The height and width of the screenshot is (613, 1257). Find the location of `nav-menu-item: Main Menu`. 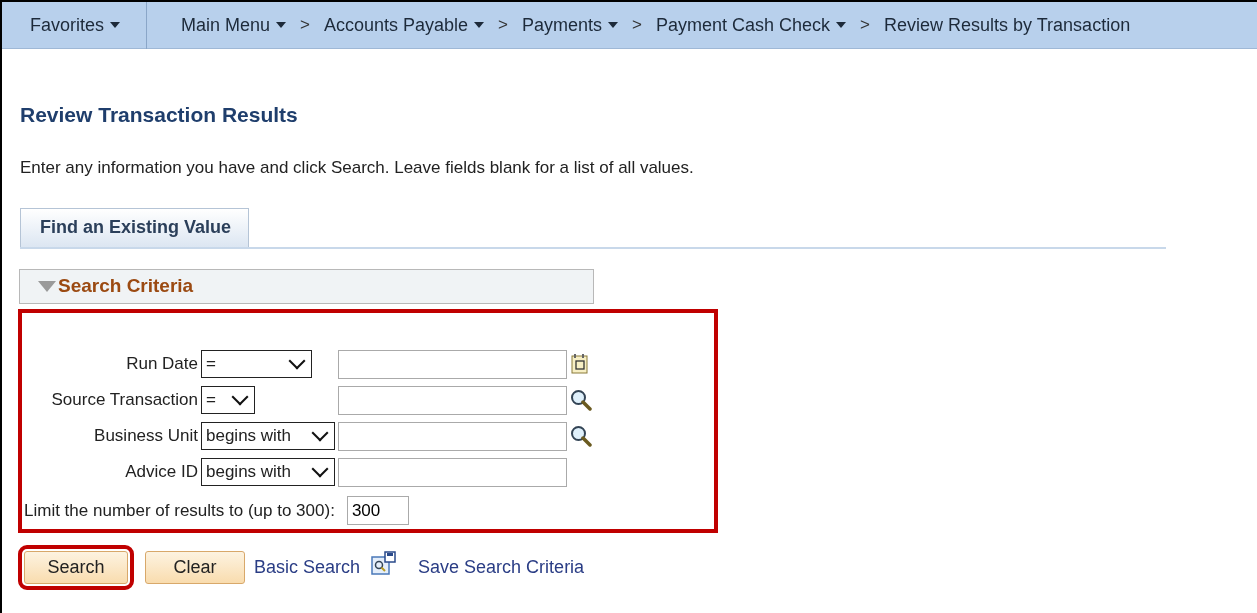

nav-menu-item: Main Menu is located at coordinates (234, 25).